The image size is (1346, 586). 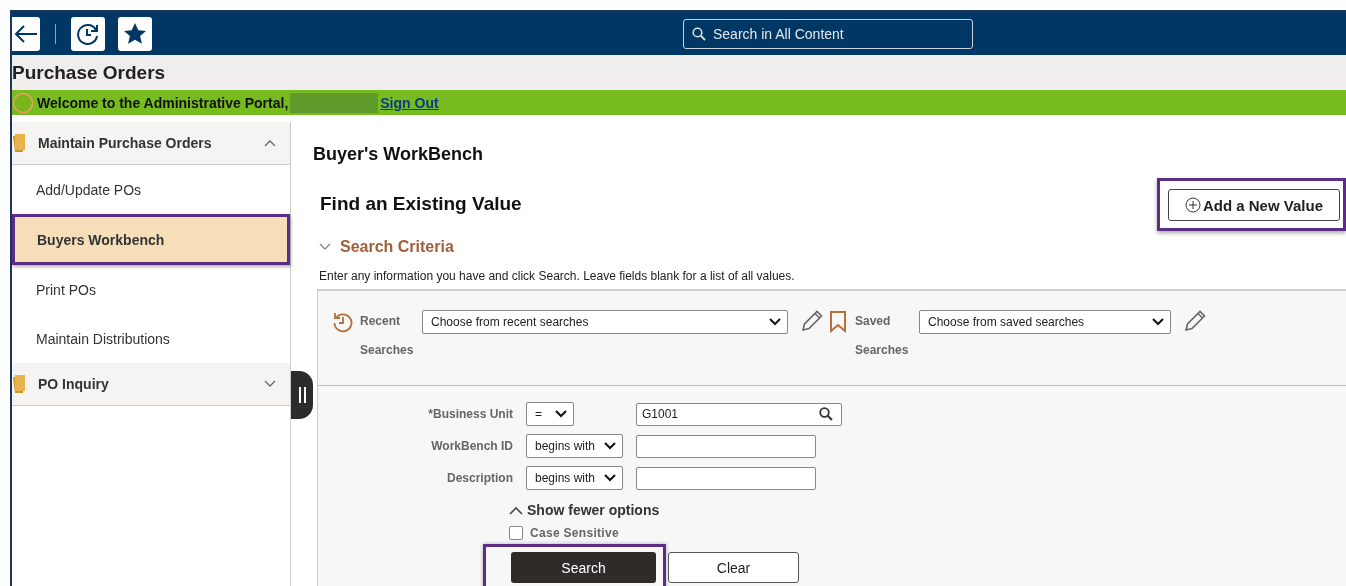 I want to click on star-icon, so click(x=135, y=33).